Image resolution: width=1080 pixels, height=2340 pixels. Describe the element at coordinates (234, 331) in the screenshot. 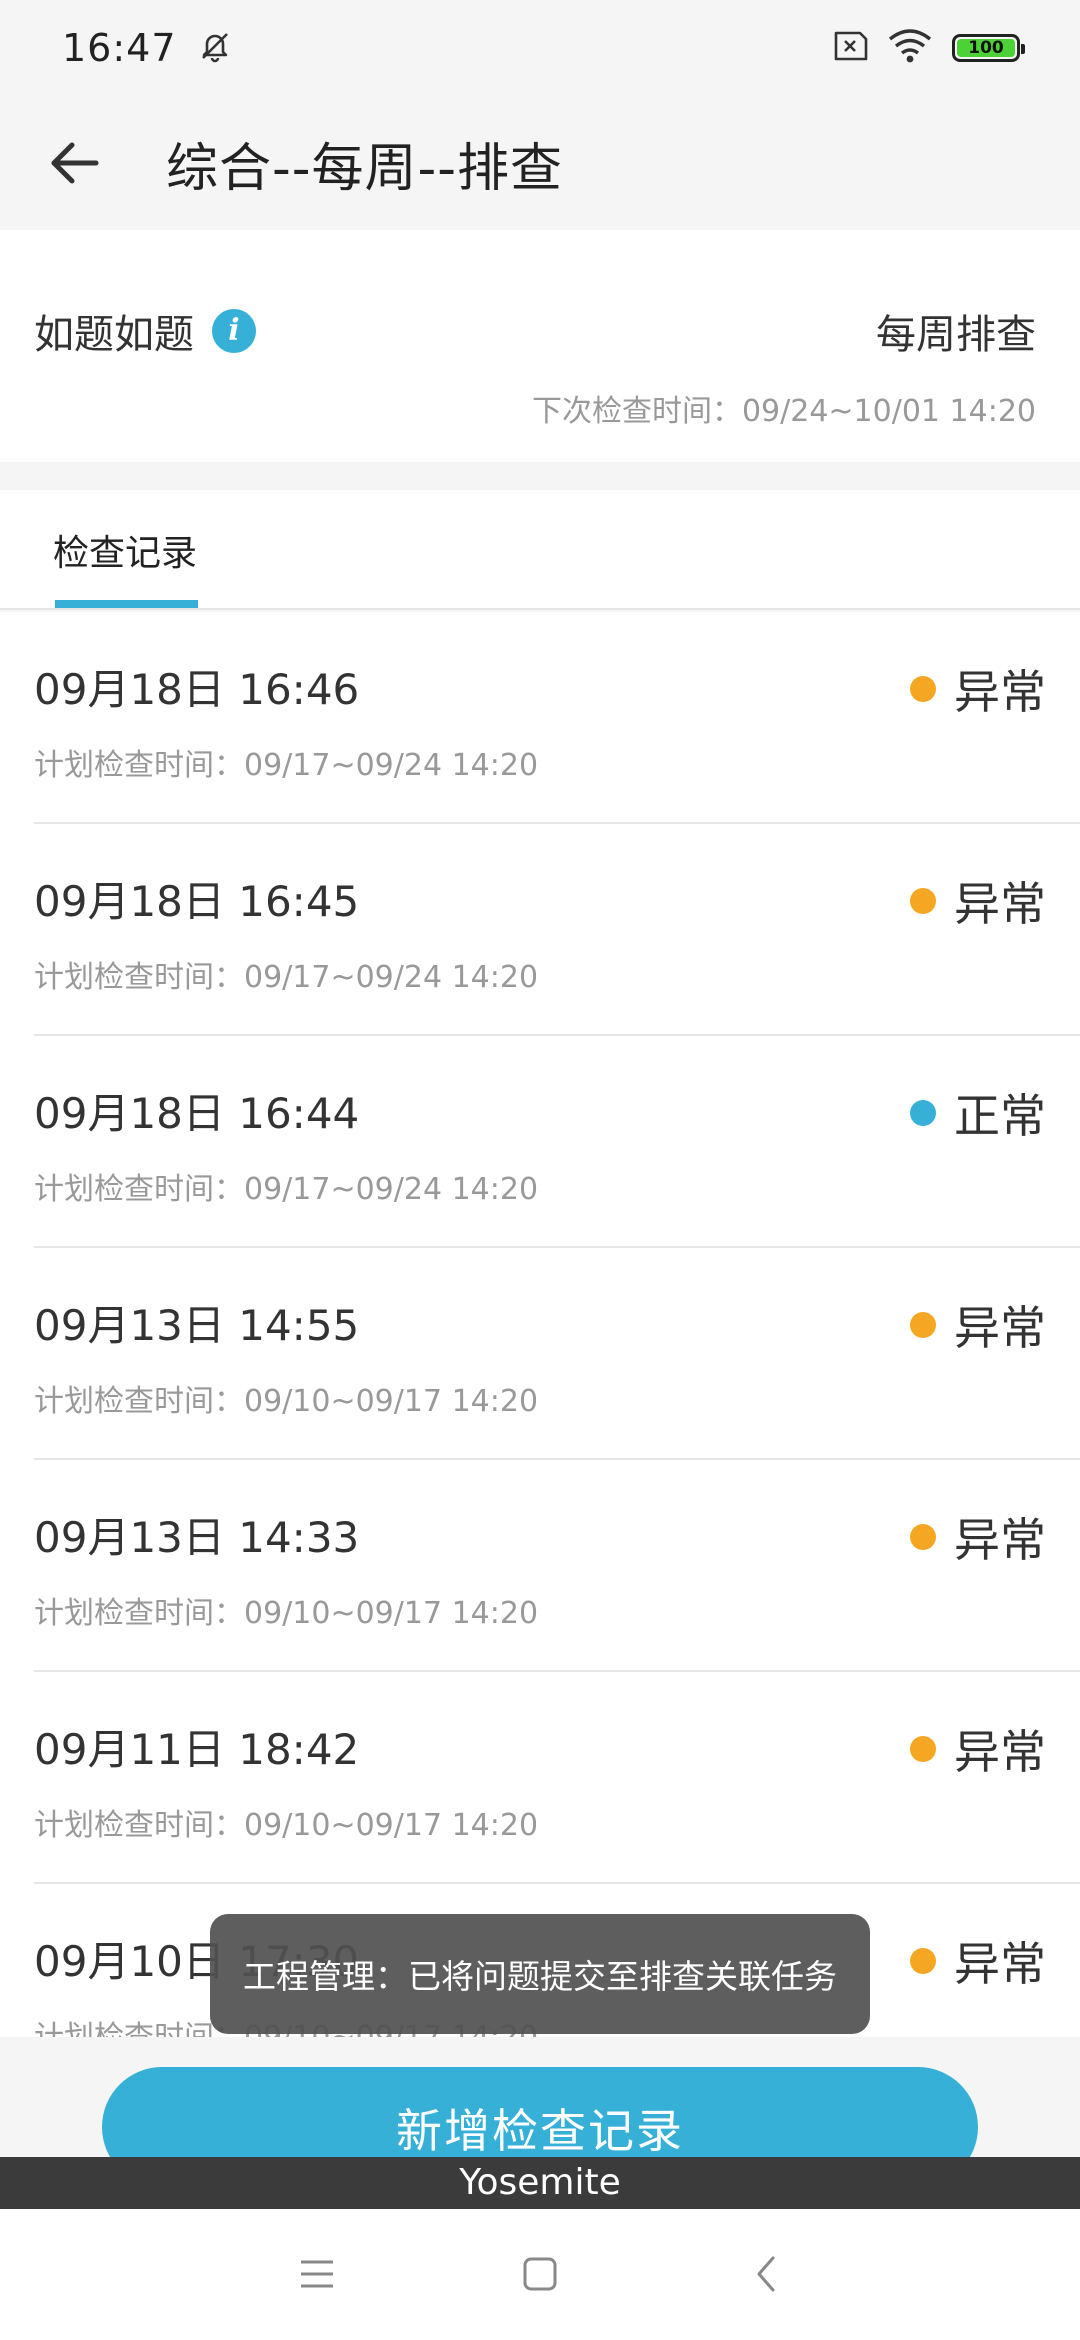

I see `info-icon: i` at that location.